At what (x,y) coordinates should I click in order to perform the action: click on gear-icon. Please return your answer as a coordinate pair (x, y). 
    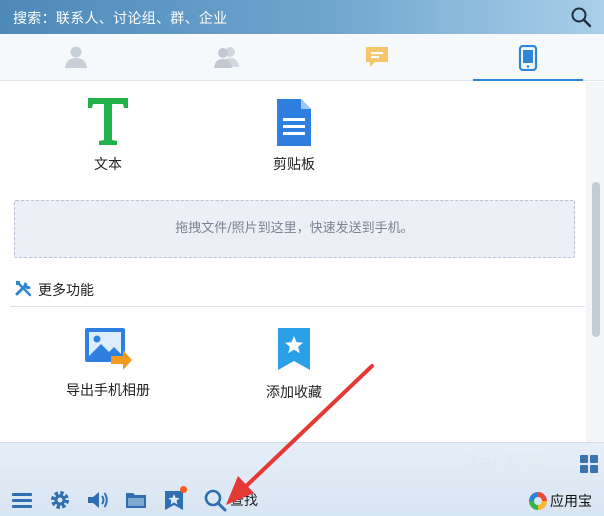
    Looking at the image, I should click on (60, 500).